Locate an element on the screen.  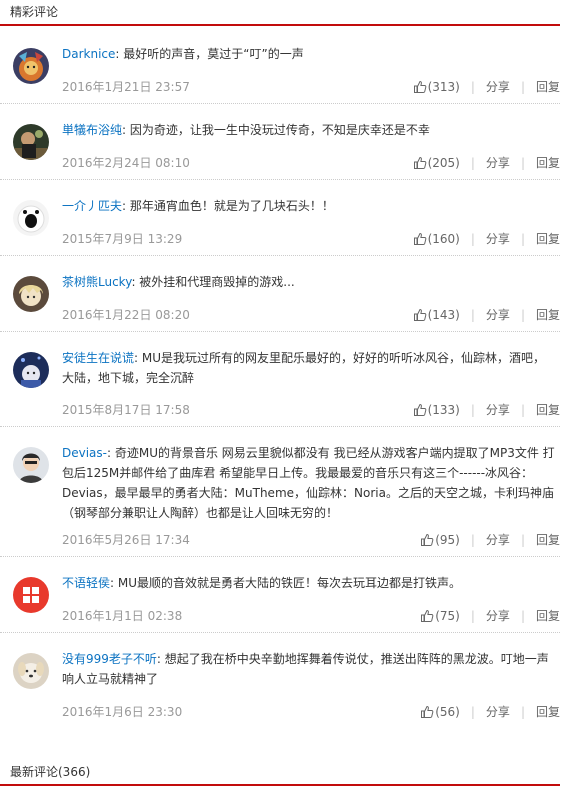
comment-meta: 2016年1月6日 23:30 (56) | 分享 | 回复 is located at coordinates (311, 712).